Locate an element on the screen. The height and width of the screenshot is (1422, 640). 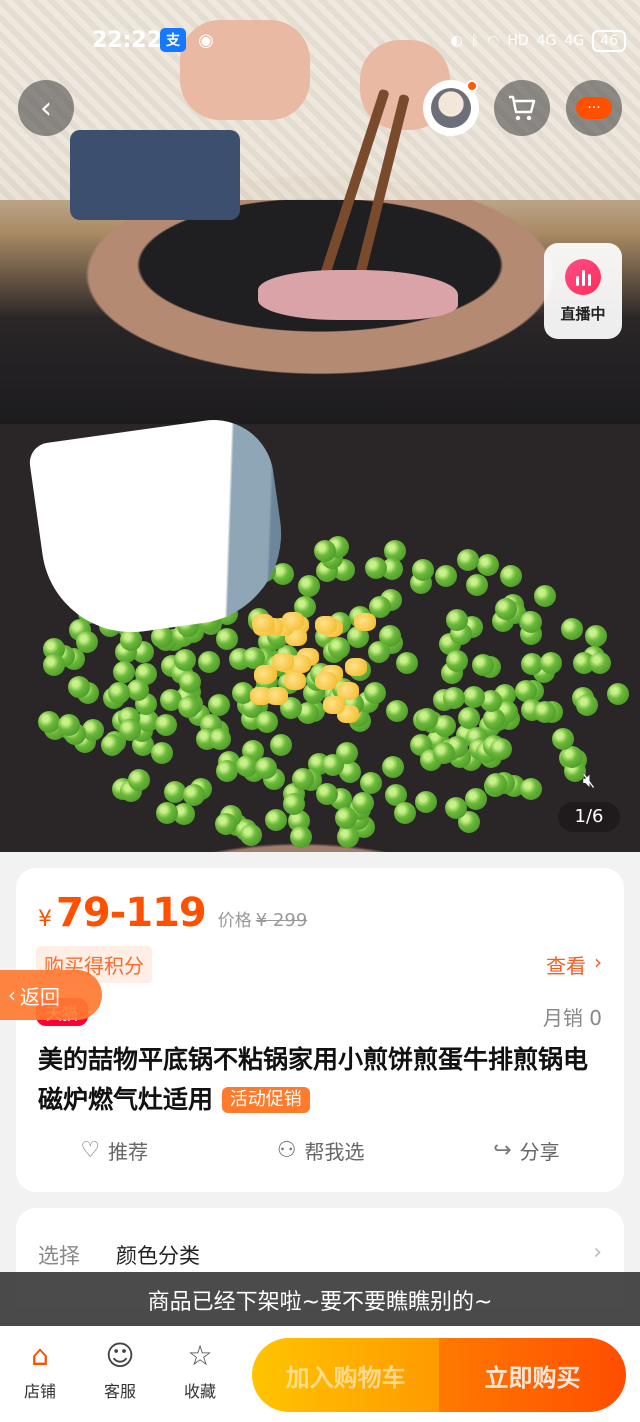
view-label: 查看 is located at coordinates (566, 966).